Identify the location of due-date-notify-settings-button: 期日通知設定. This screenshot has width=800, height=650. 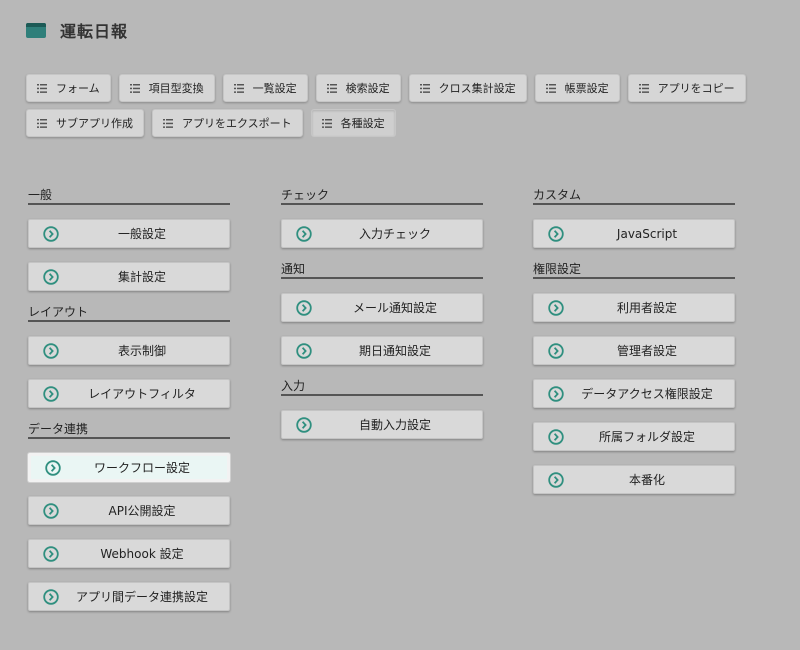
(382, 350).